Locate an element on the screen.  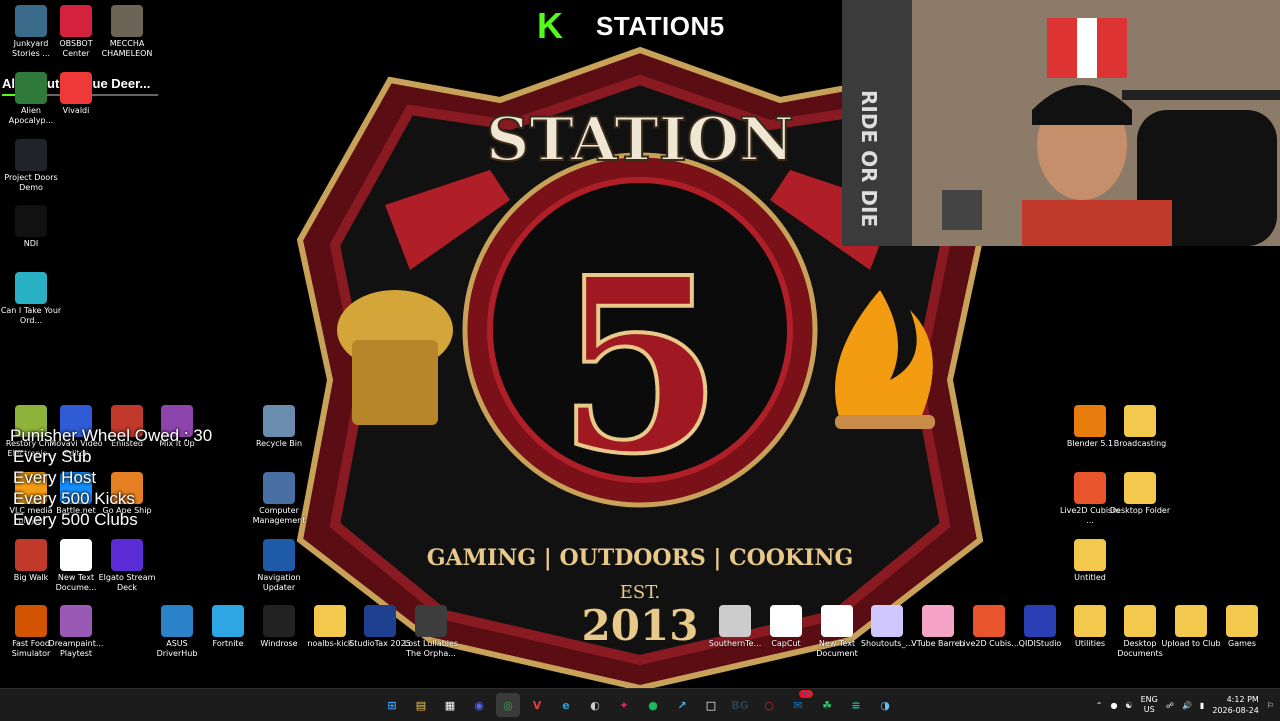
desktop-icon: Vivaldi is located at coordinates (76, 94).